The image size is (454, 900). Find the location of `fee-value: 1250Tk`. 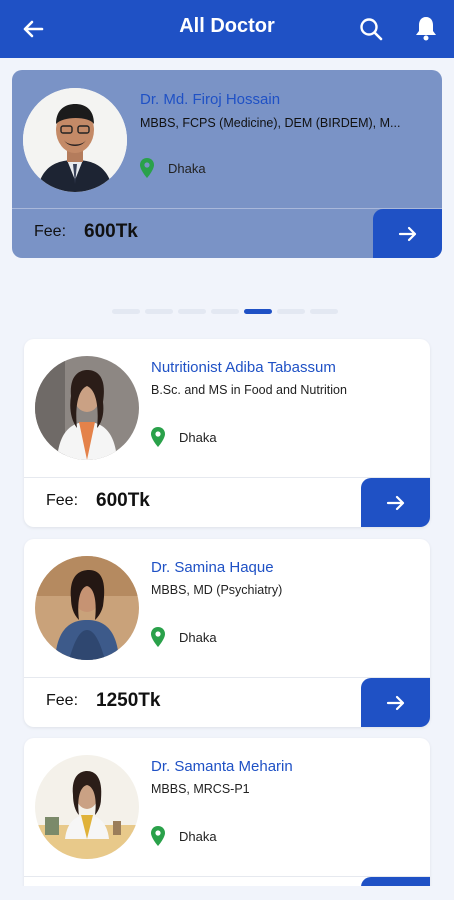

fee-value: 1250Tk is located at coordinates (128, 700).